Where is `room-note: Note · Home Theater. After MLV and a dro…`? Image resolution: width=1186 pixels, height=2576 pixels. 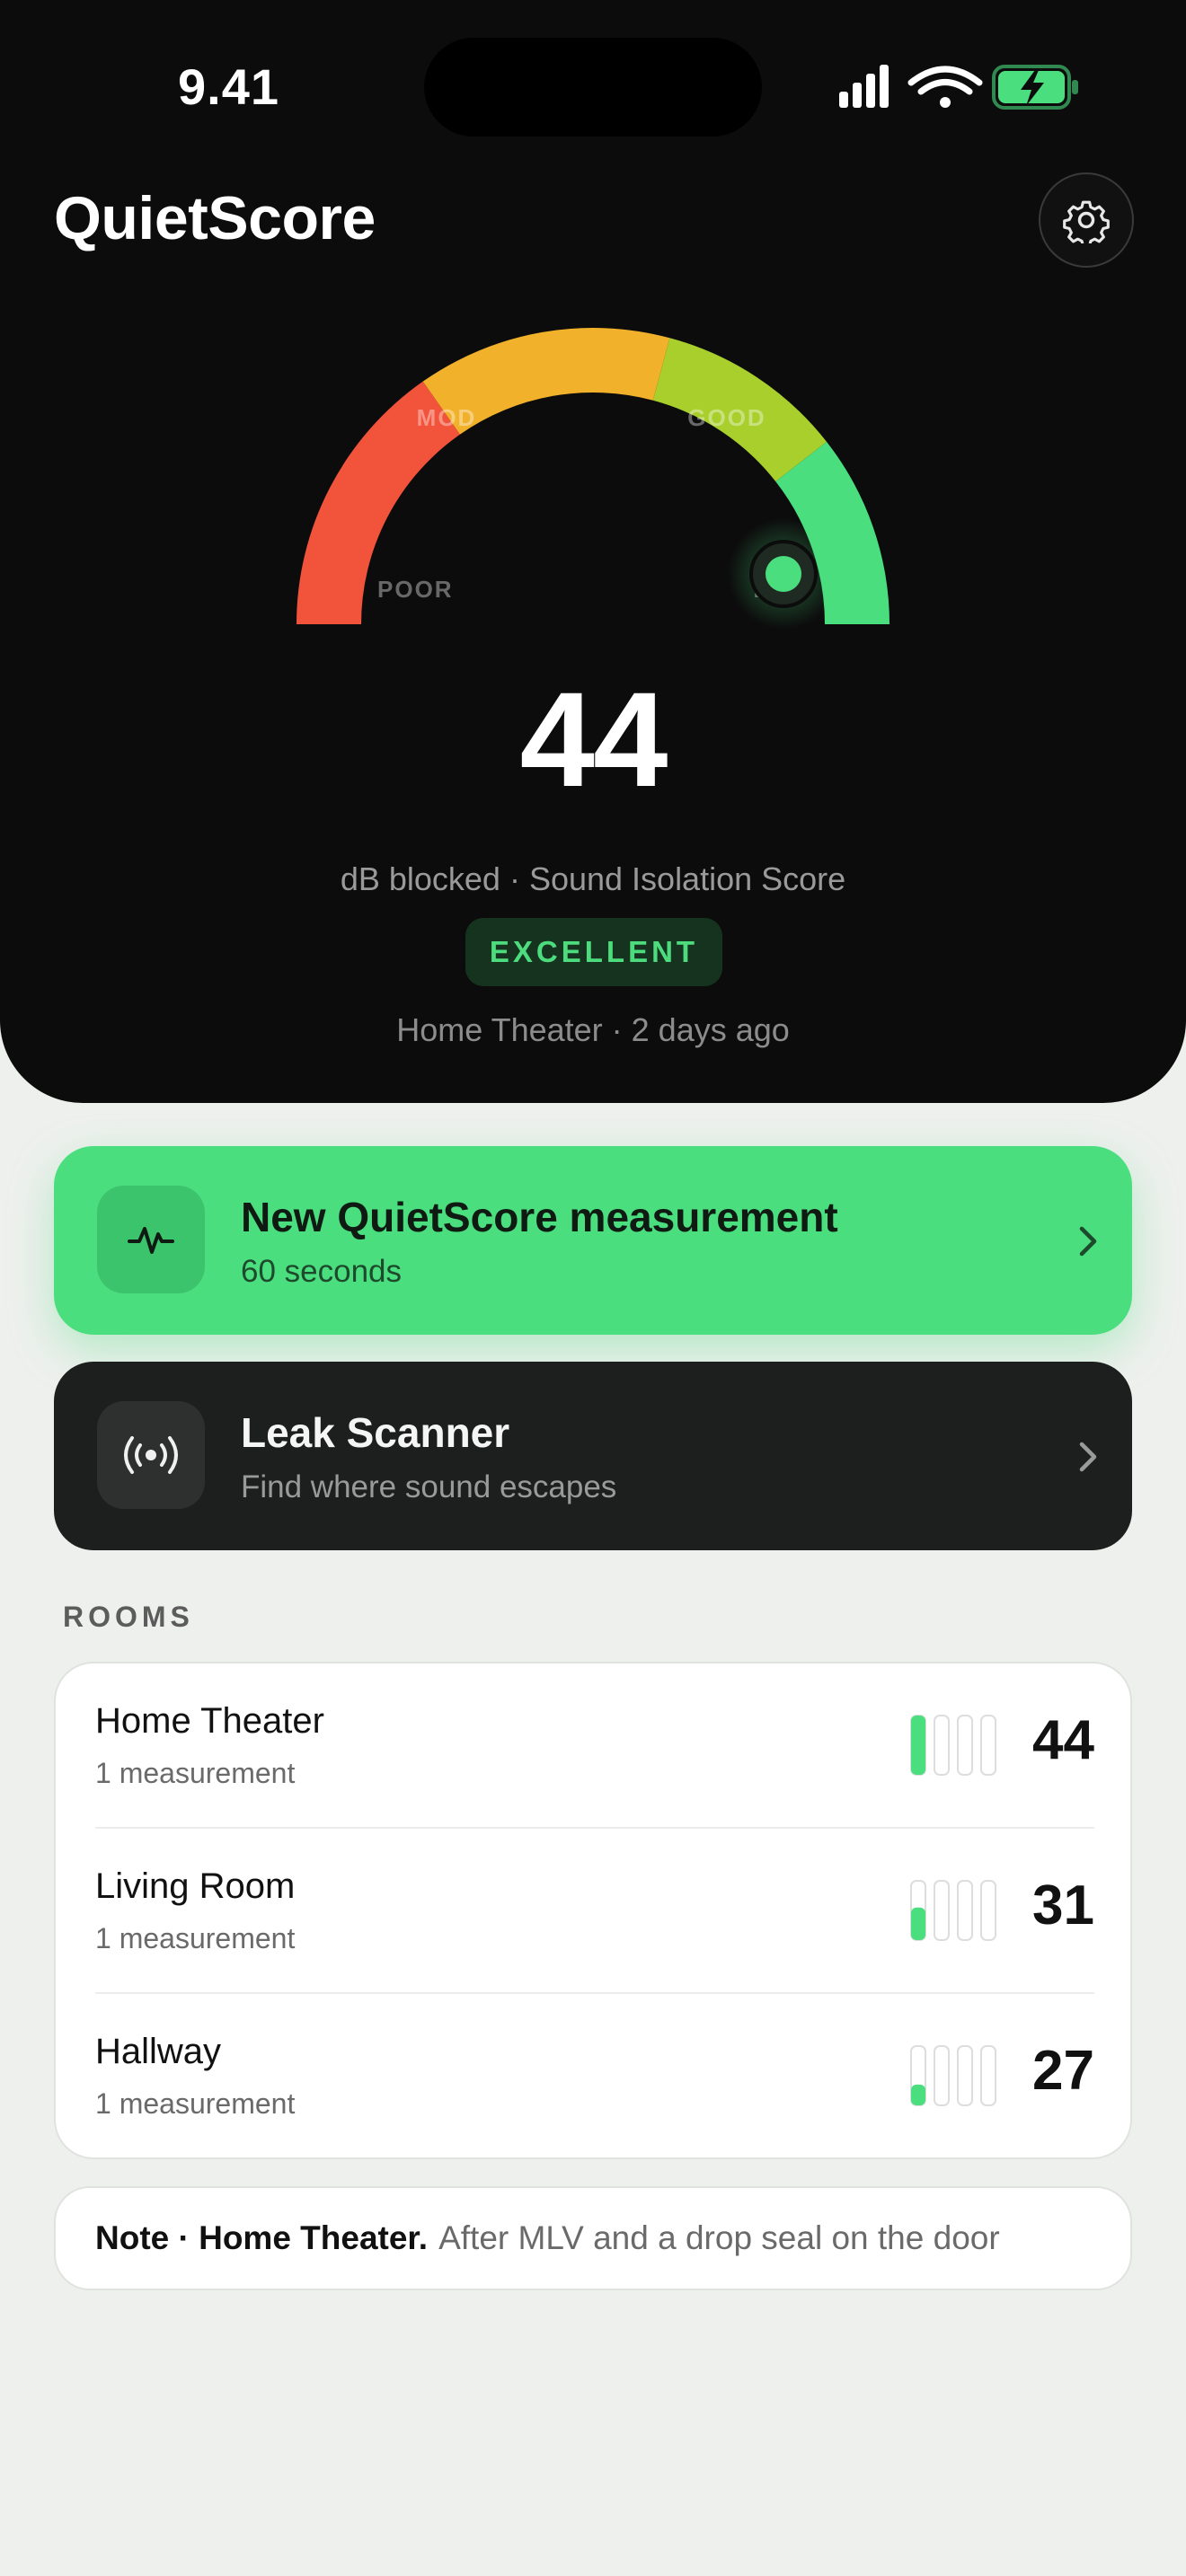
room-note: Note · Home Theater. After MLV and a dro… is located at coordinates (593, 2238).